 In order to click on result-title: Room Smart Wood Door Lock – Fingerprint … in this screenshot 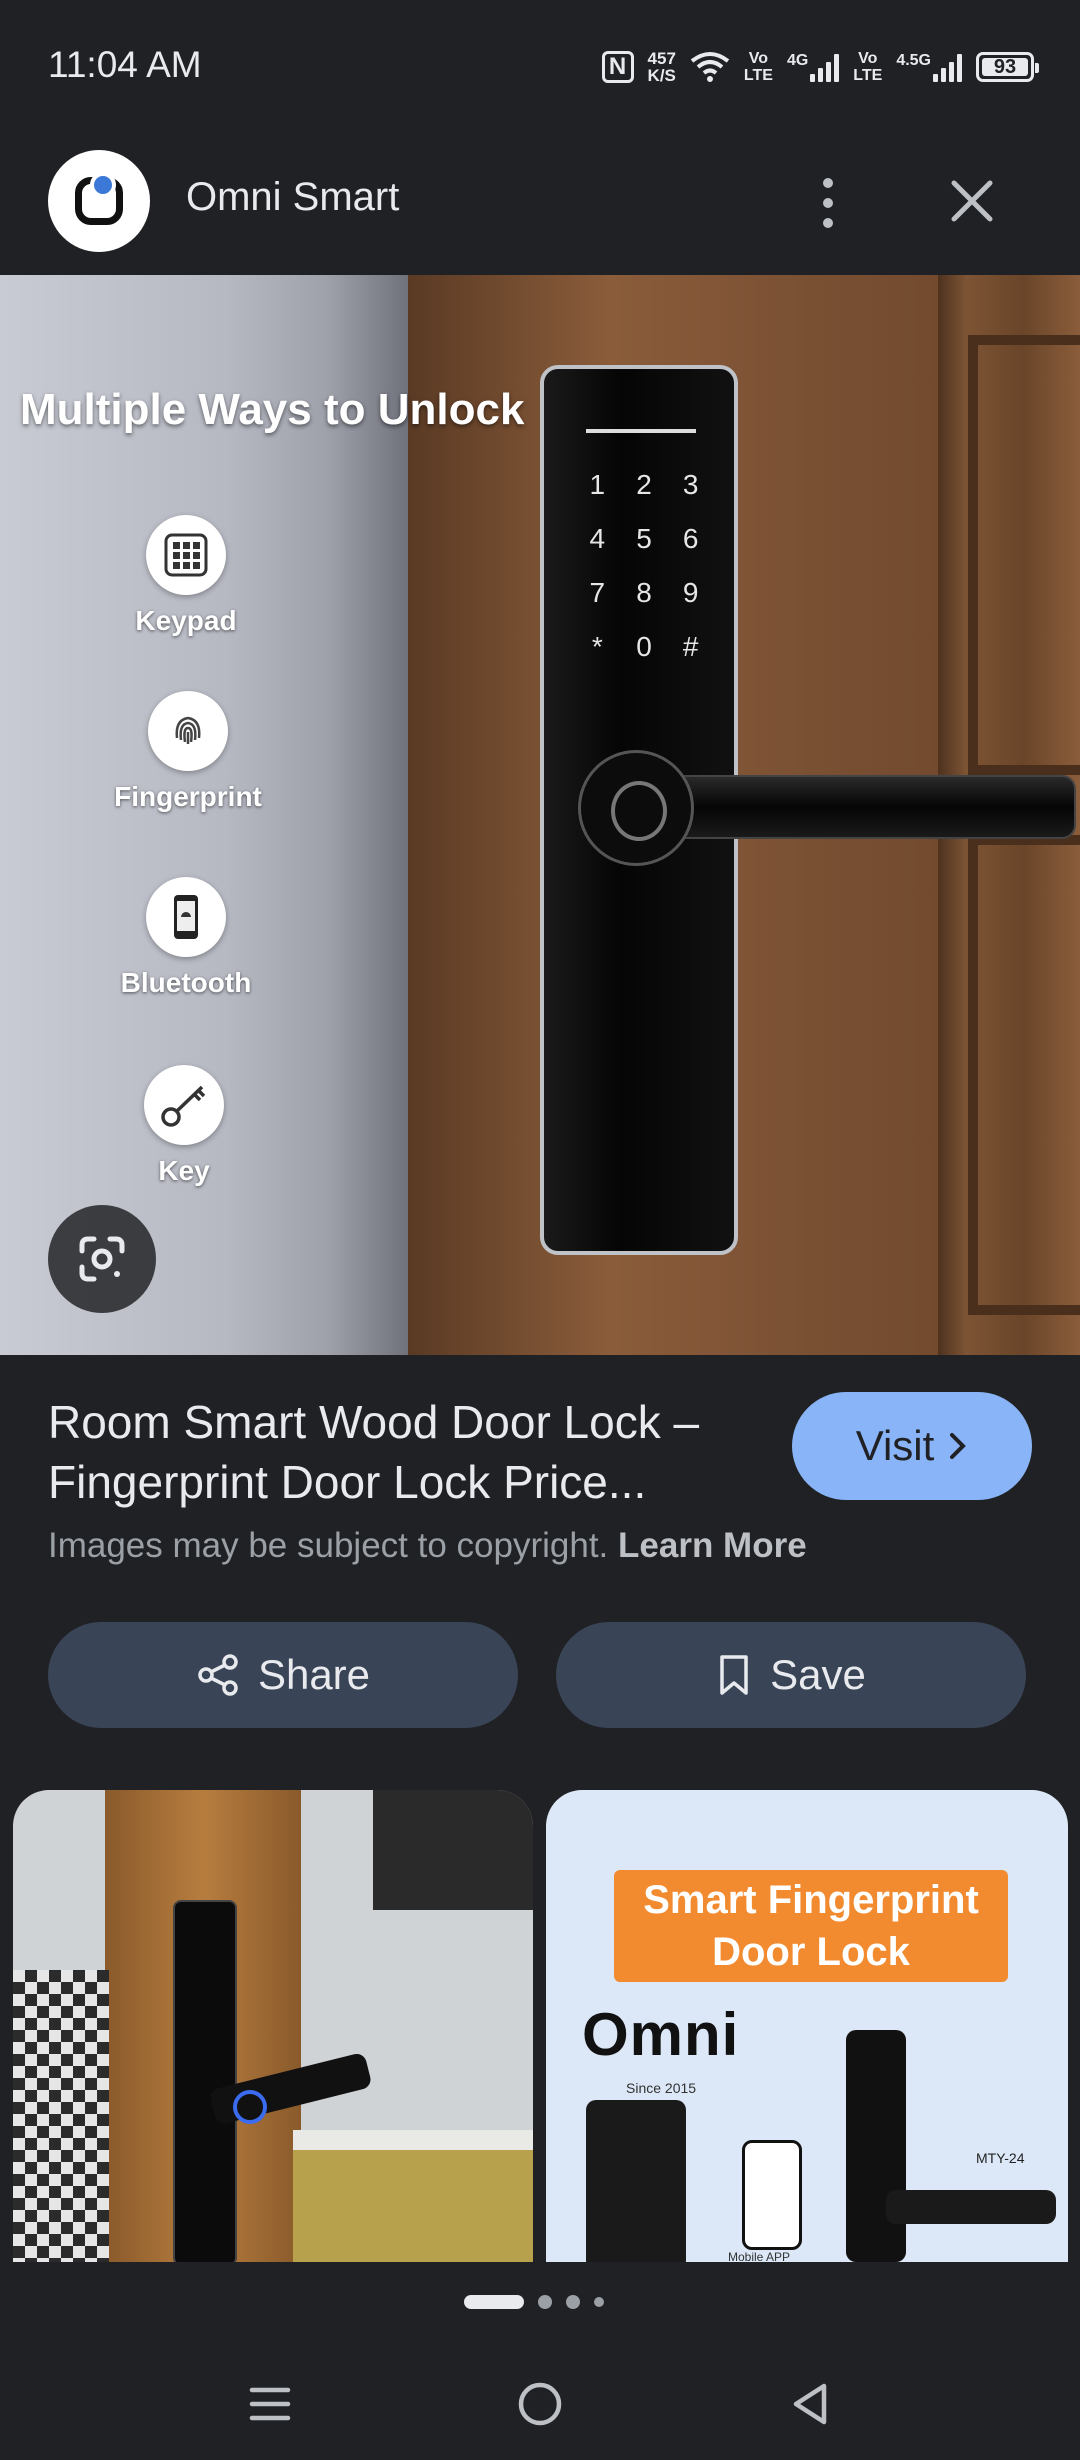, I will do `click(398, 1452)`.